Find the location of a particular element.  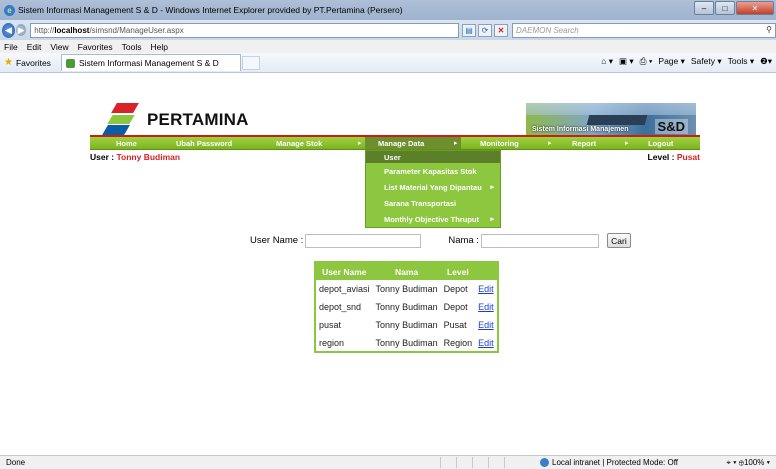

nav-ubah-password: Ubah Password is located at coordinates (204, 143).